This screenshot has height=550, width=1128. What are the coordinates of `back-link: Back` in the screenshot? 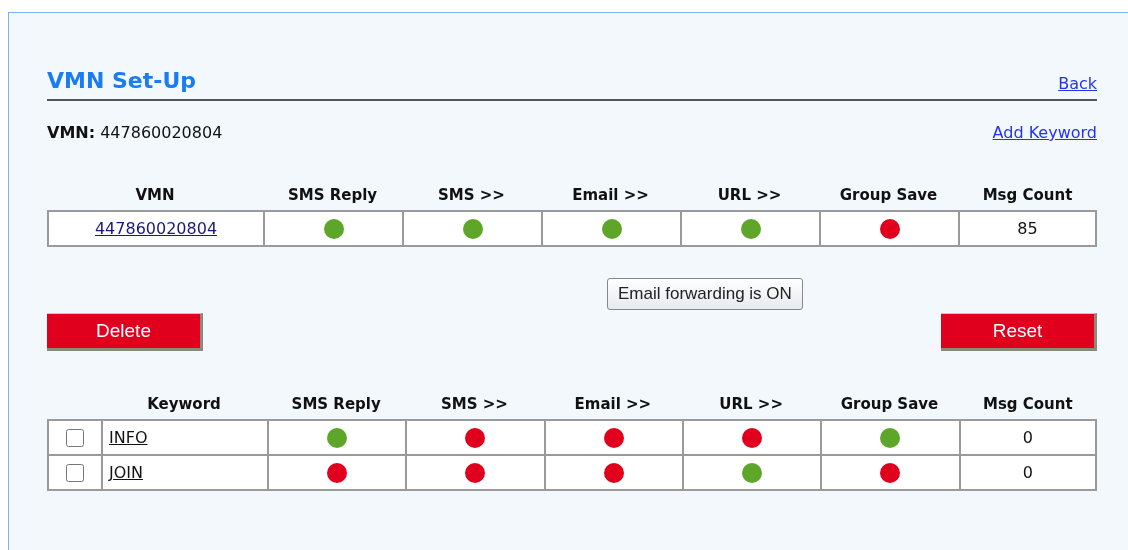 It's located at (1077, 83).